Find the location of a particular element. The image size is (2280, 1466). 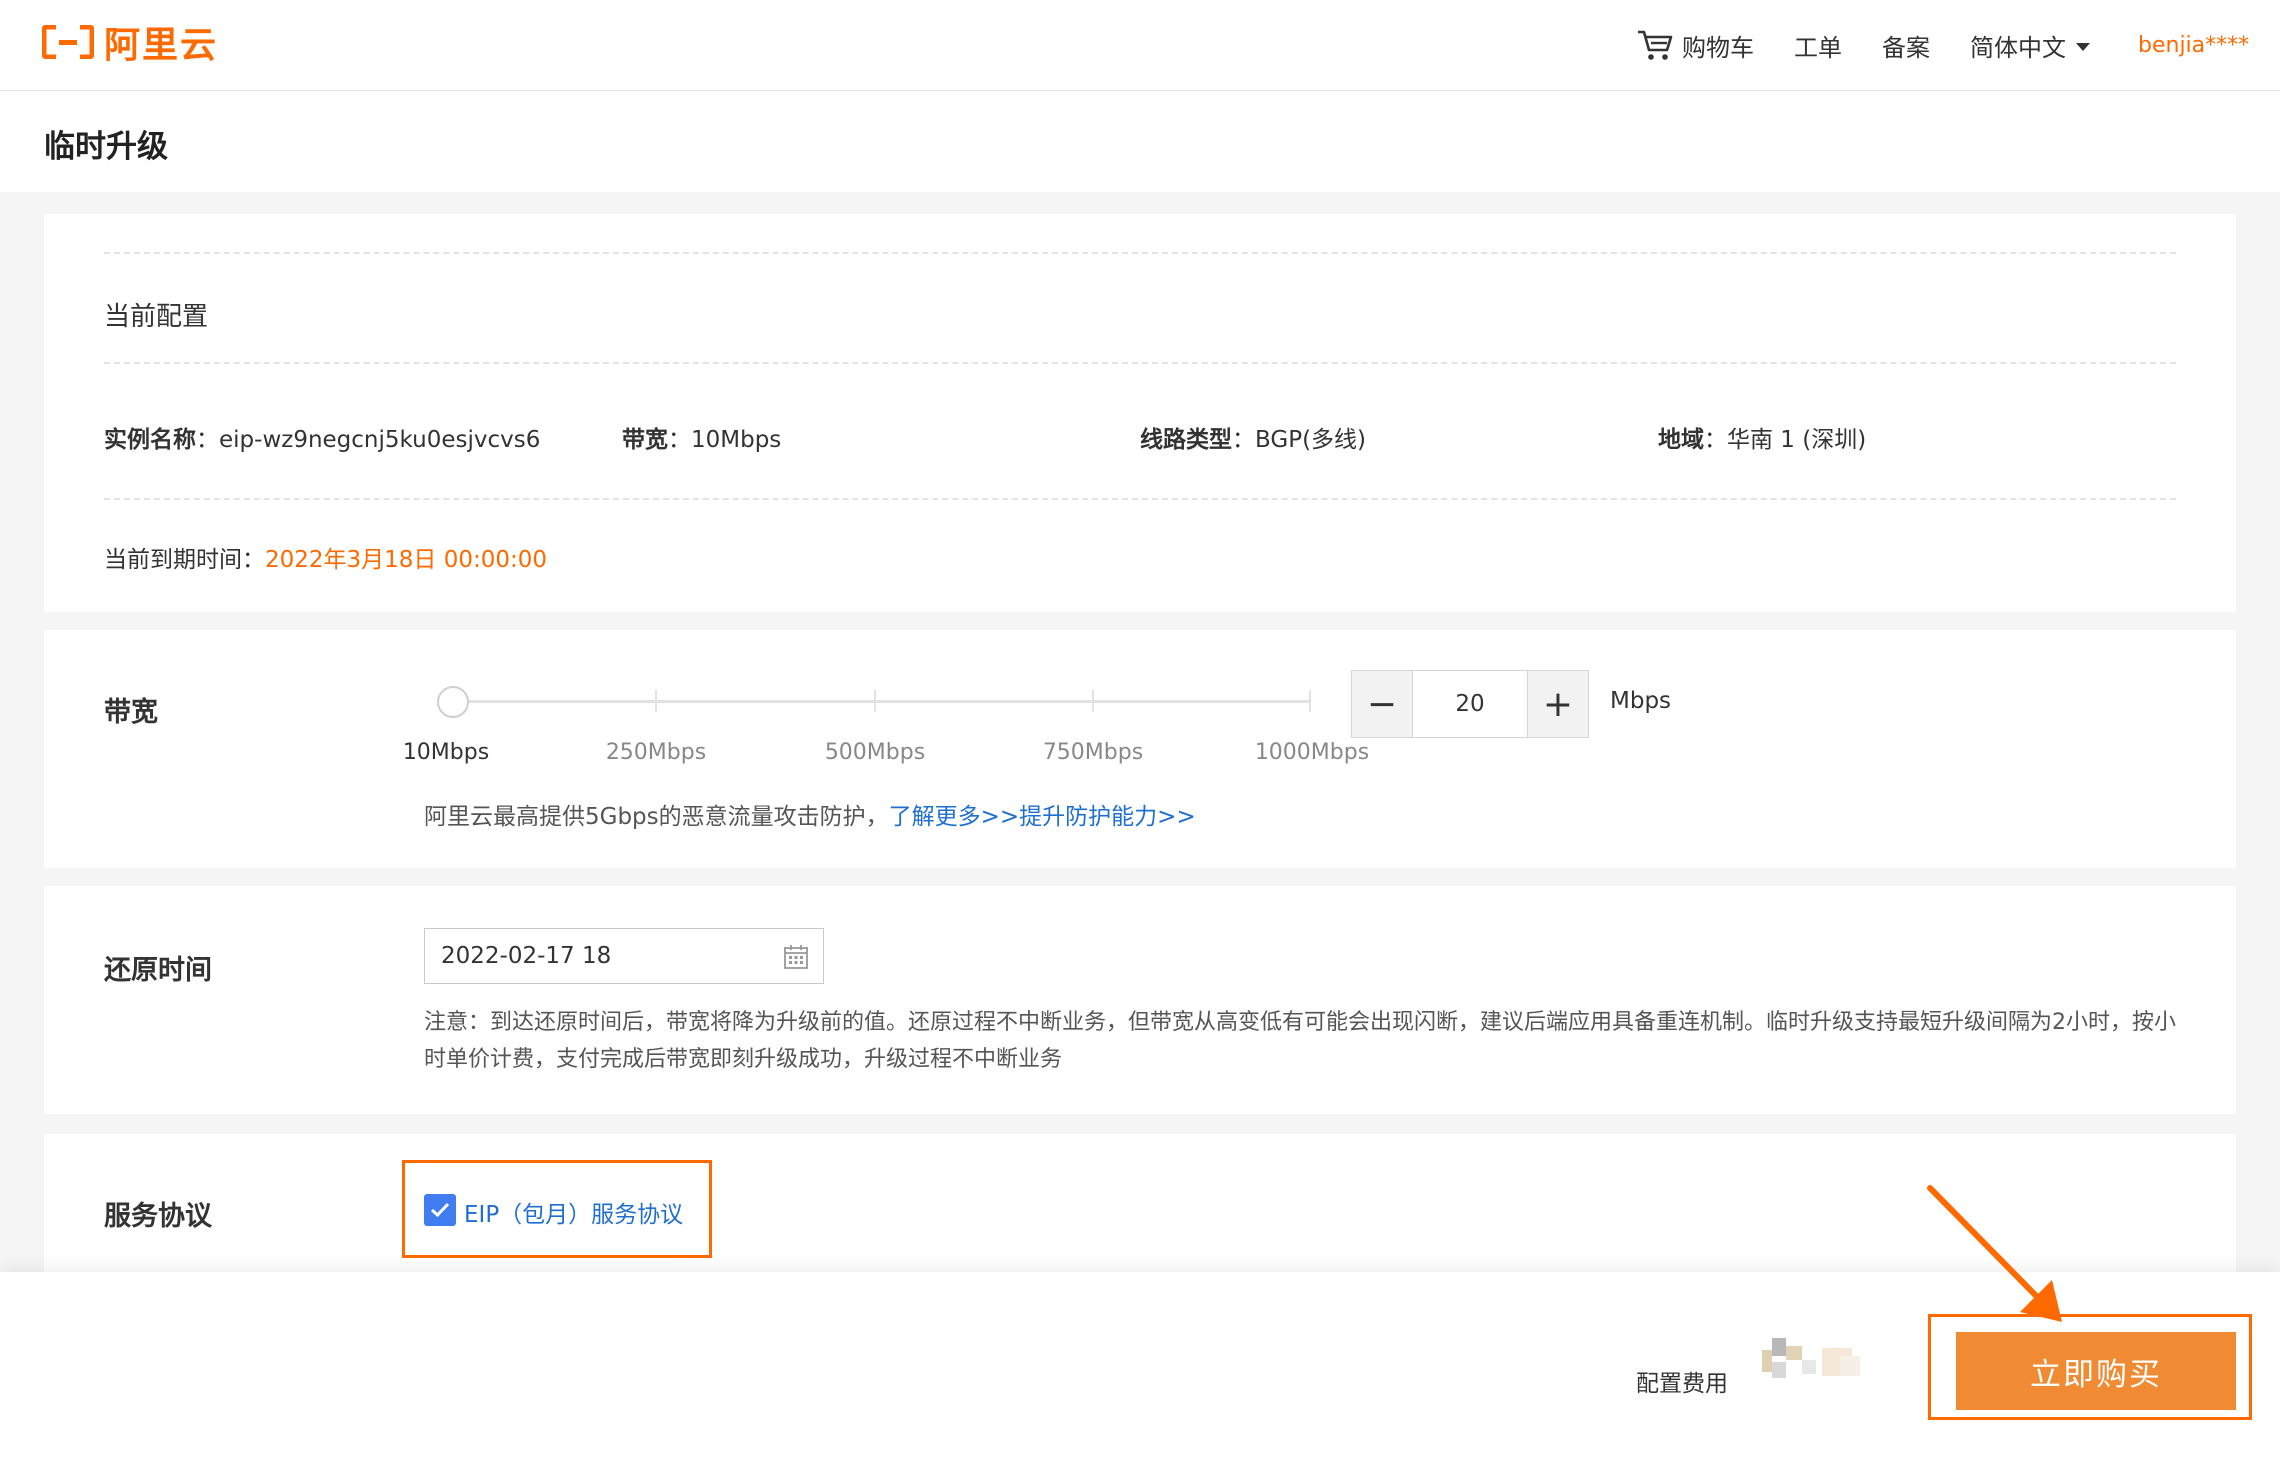

user-account: benjia**** is located at coordinates (2193, 45).